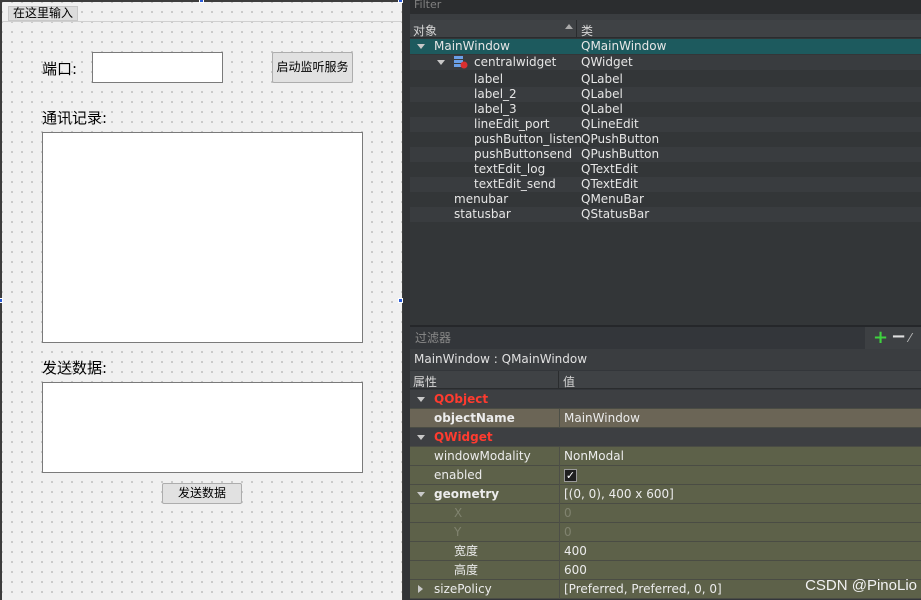 This screenshot has width=921, height=600. Describe the element at coordinates (665, 214) in the screenshot. I see `tree-row-statusbar: statusbar QStatusBar` at that location.